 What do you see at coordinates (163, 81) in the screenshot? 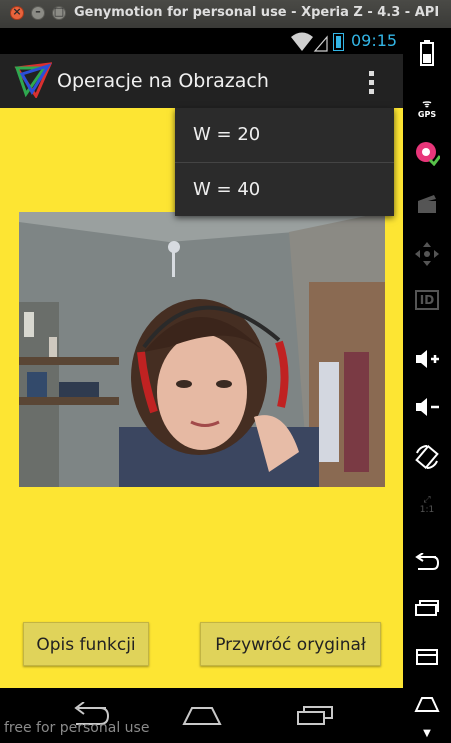
I see `app-title: Operacje na Obrazach` at bounding box center [163, 81].